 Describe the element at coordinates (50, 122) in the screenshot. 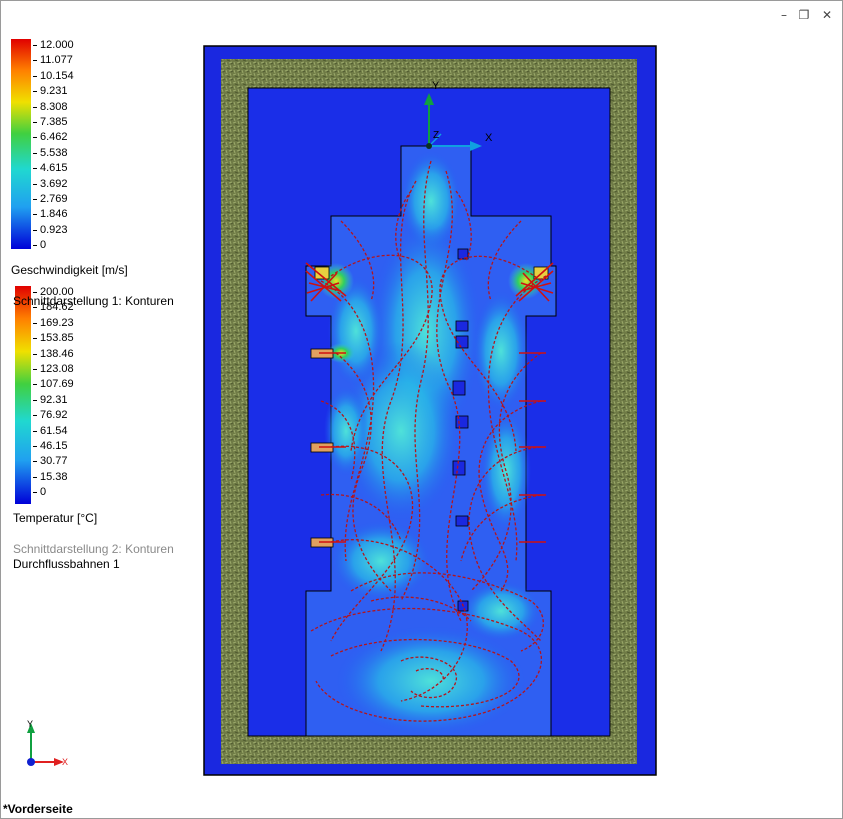

I see `legend-tick-label: 7.385` at that location.